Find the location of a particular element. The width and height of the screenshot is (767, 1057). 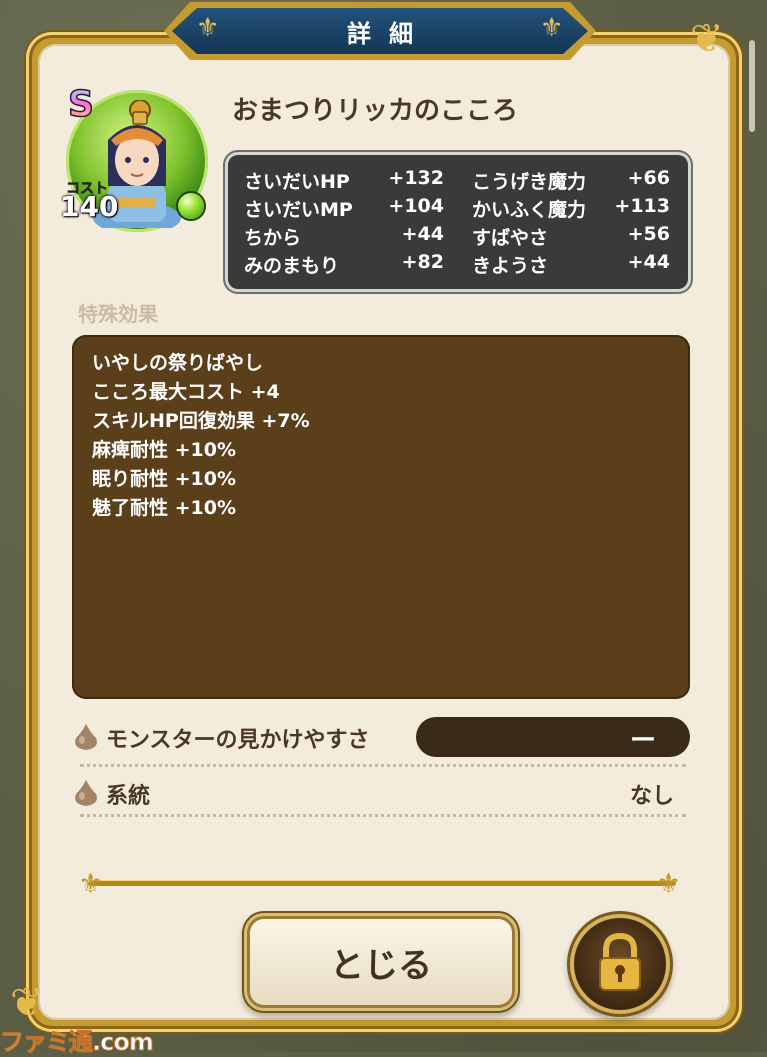

dialog-title: 詳細 is located at coordinates (389, 33).